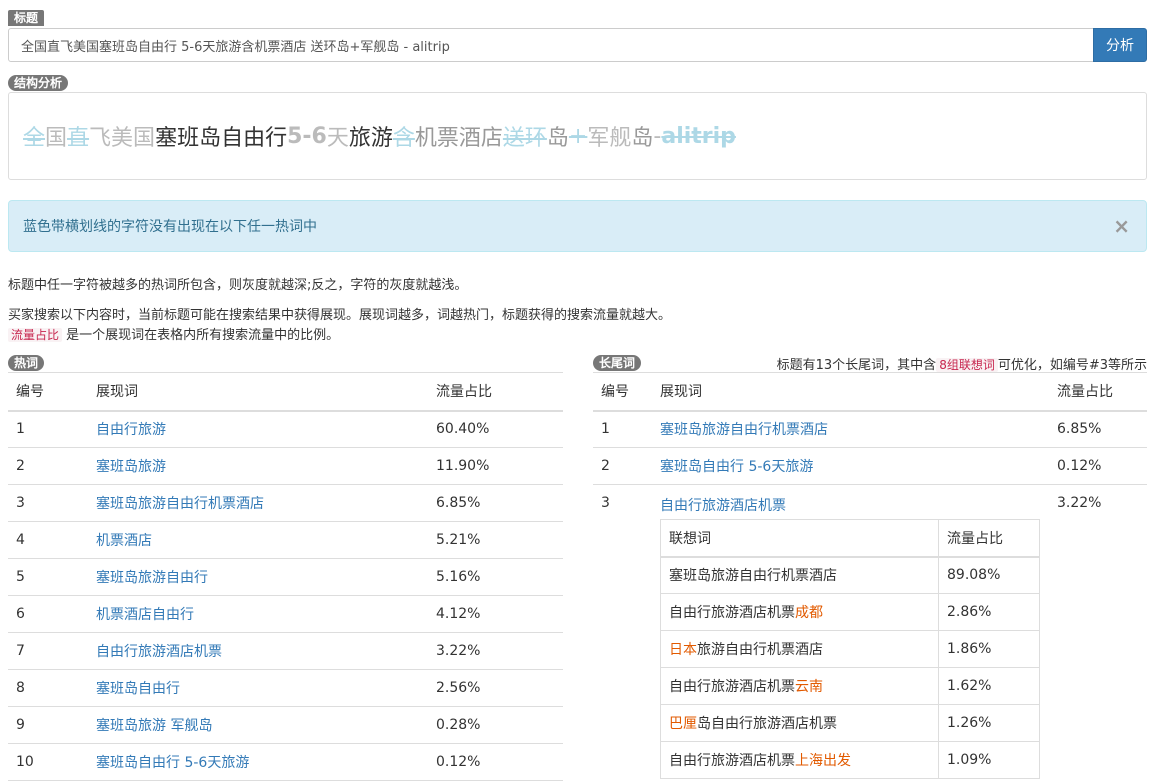 Image resolution: width=1156 pixels, height=784 pixels. I want to click on assoc-row: 自由行旅游酒店机票上海出发 1.09%, so click(850, 760).